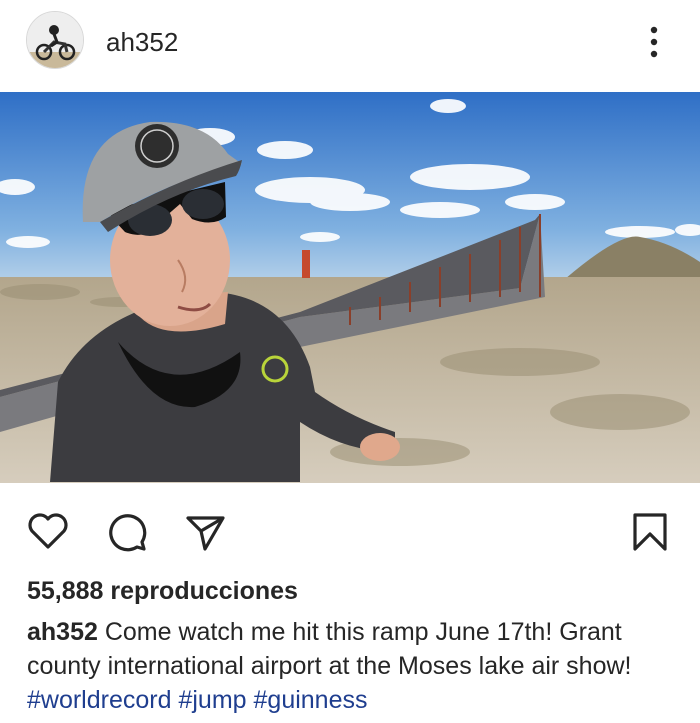 The width and height of the screenshot is (700, 723). I want to click on comment-bubble-icon, so click(126, 531).